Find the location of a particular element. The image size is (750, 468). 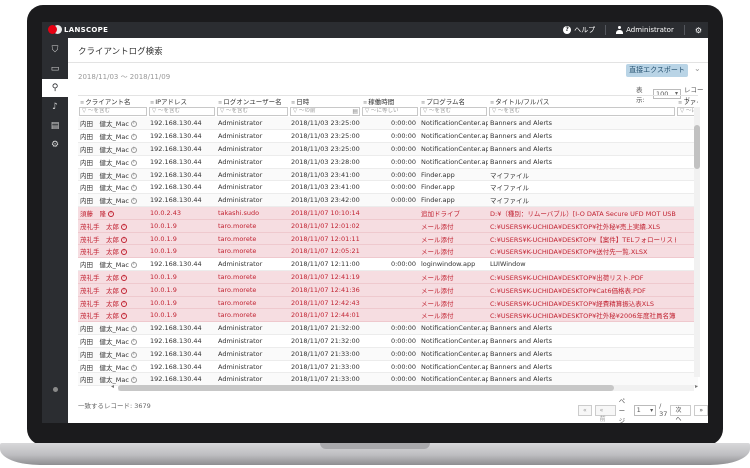

ip-address-cell: 10.0.2.43 is located at coordinates (182, 213).